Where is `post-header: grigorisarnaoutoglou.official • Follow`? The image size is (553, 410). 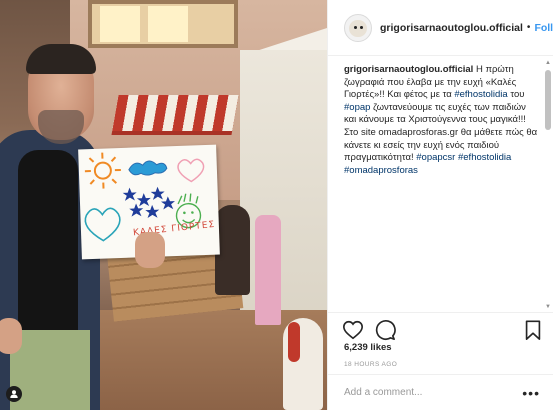
post-header: grigorisarnaoutoglou.official • Follow is located at coordinates (440, 28).